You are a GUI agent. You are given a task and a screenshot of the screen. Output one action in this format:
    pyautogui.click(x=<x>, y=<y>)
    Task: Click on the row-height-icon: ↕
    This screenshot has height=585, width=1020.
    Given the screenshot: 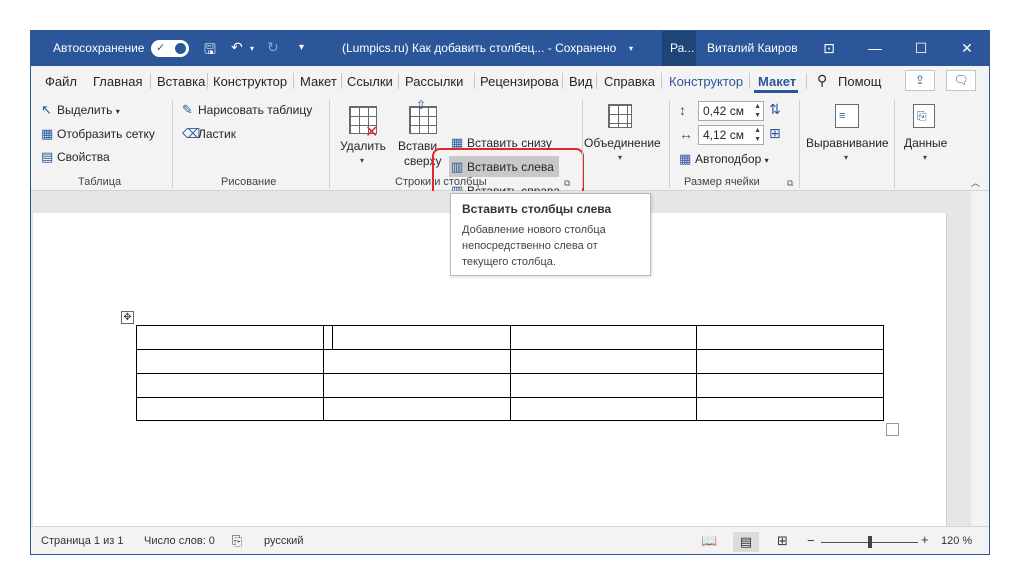 What is the action you would take?
    pyautogui.click(x=682, y=110)
    